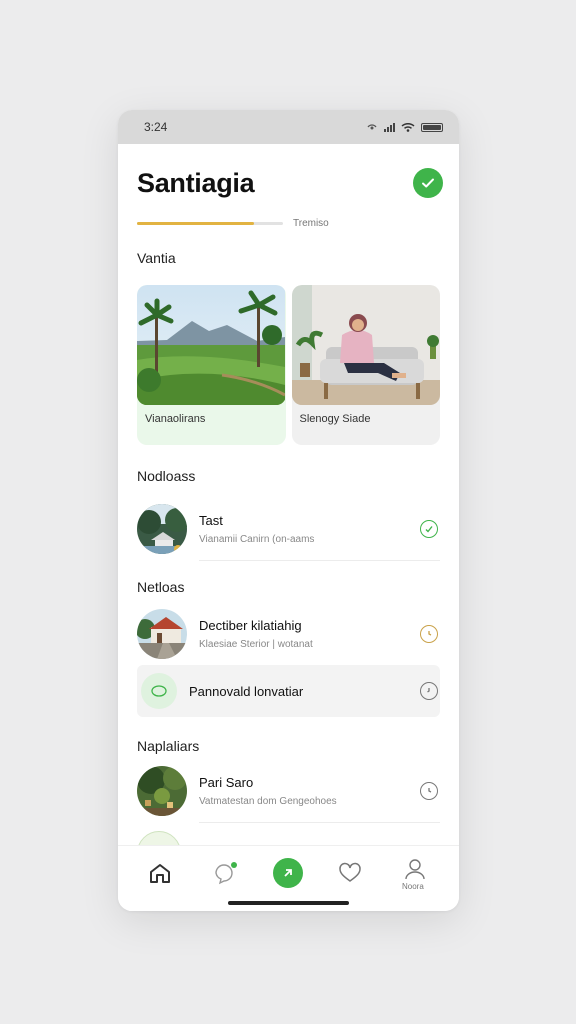 The width and height of the screenshot is (576, 1024). I want to click on progress-track, so click(210, 223).